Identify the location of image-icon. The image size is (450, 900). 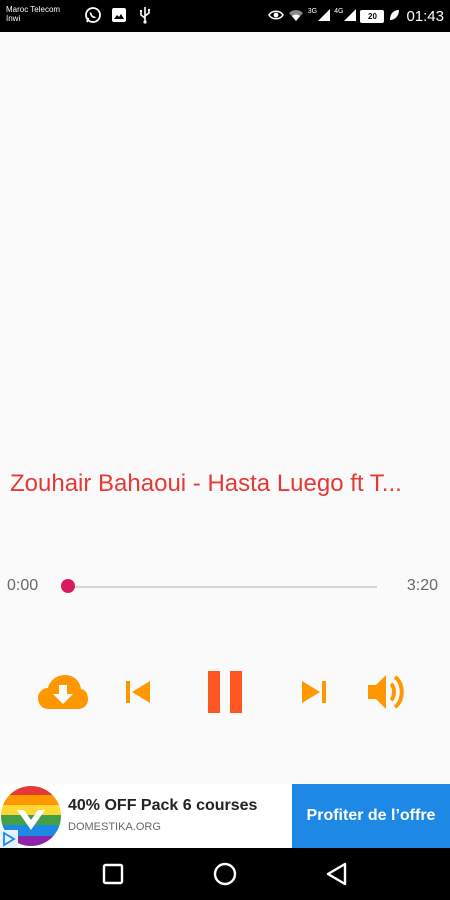
(119, 15).